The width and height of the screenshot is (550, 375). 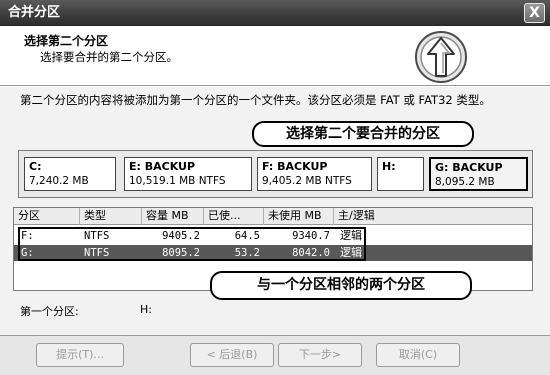 I want to click on button-bar: 提示(T)... < 后退(B) 下一步> 取消(C), so click(x=275, y=355).